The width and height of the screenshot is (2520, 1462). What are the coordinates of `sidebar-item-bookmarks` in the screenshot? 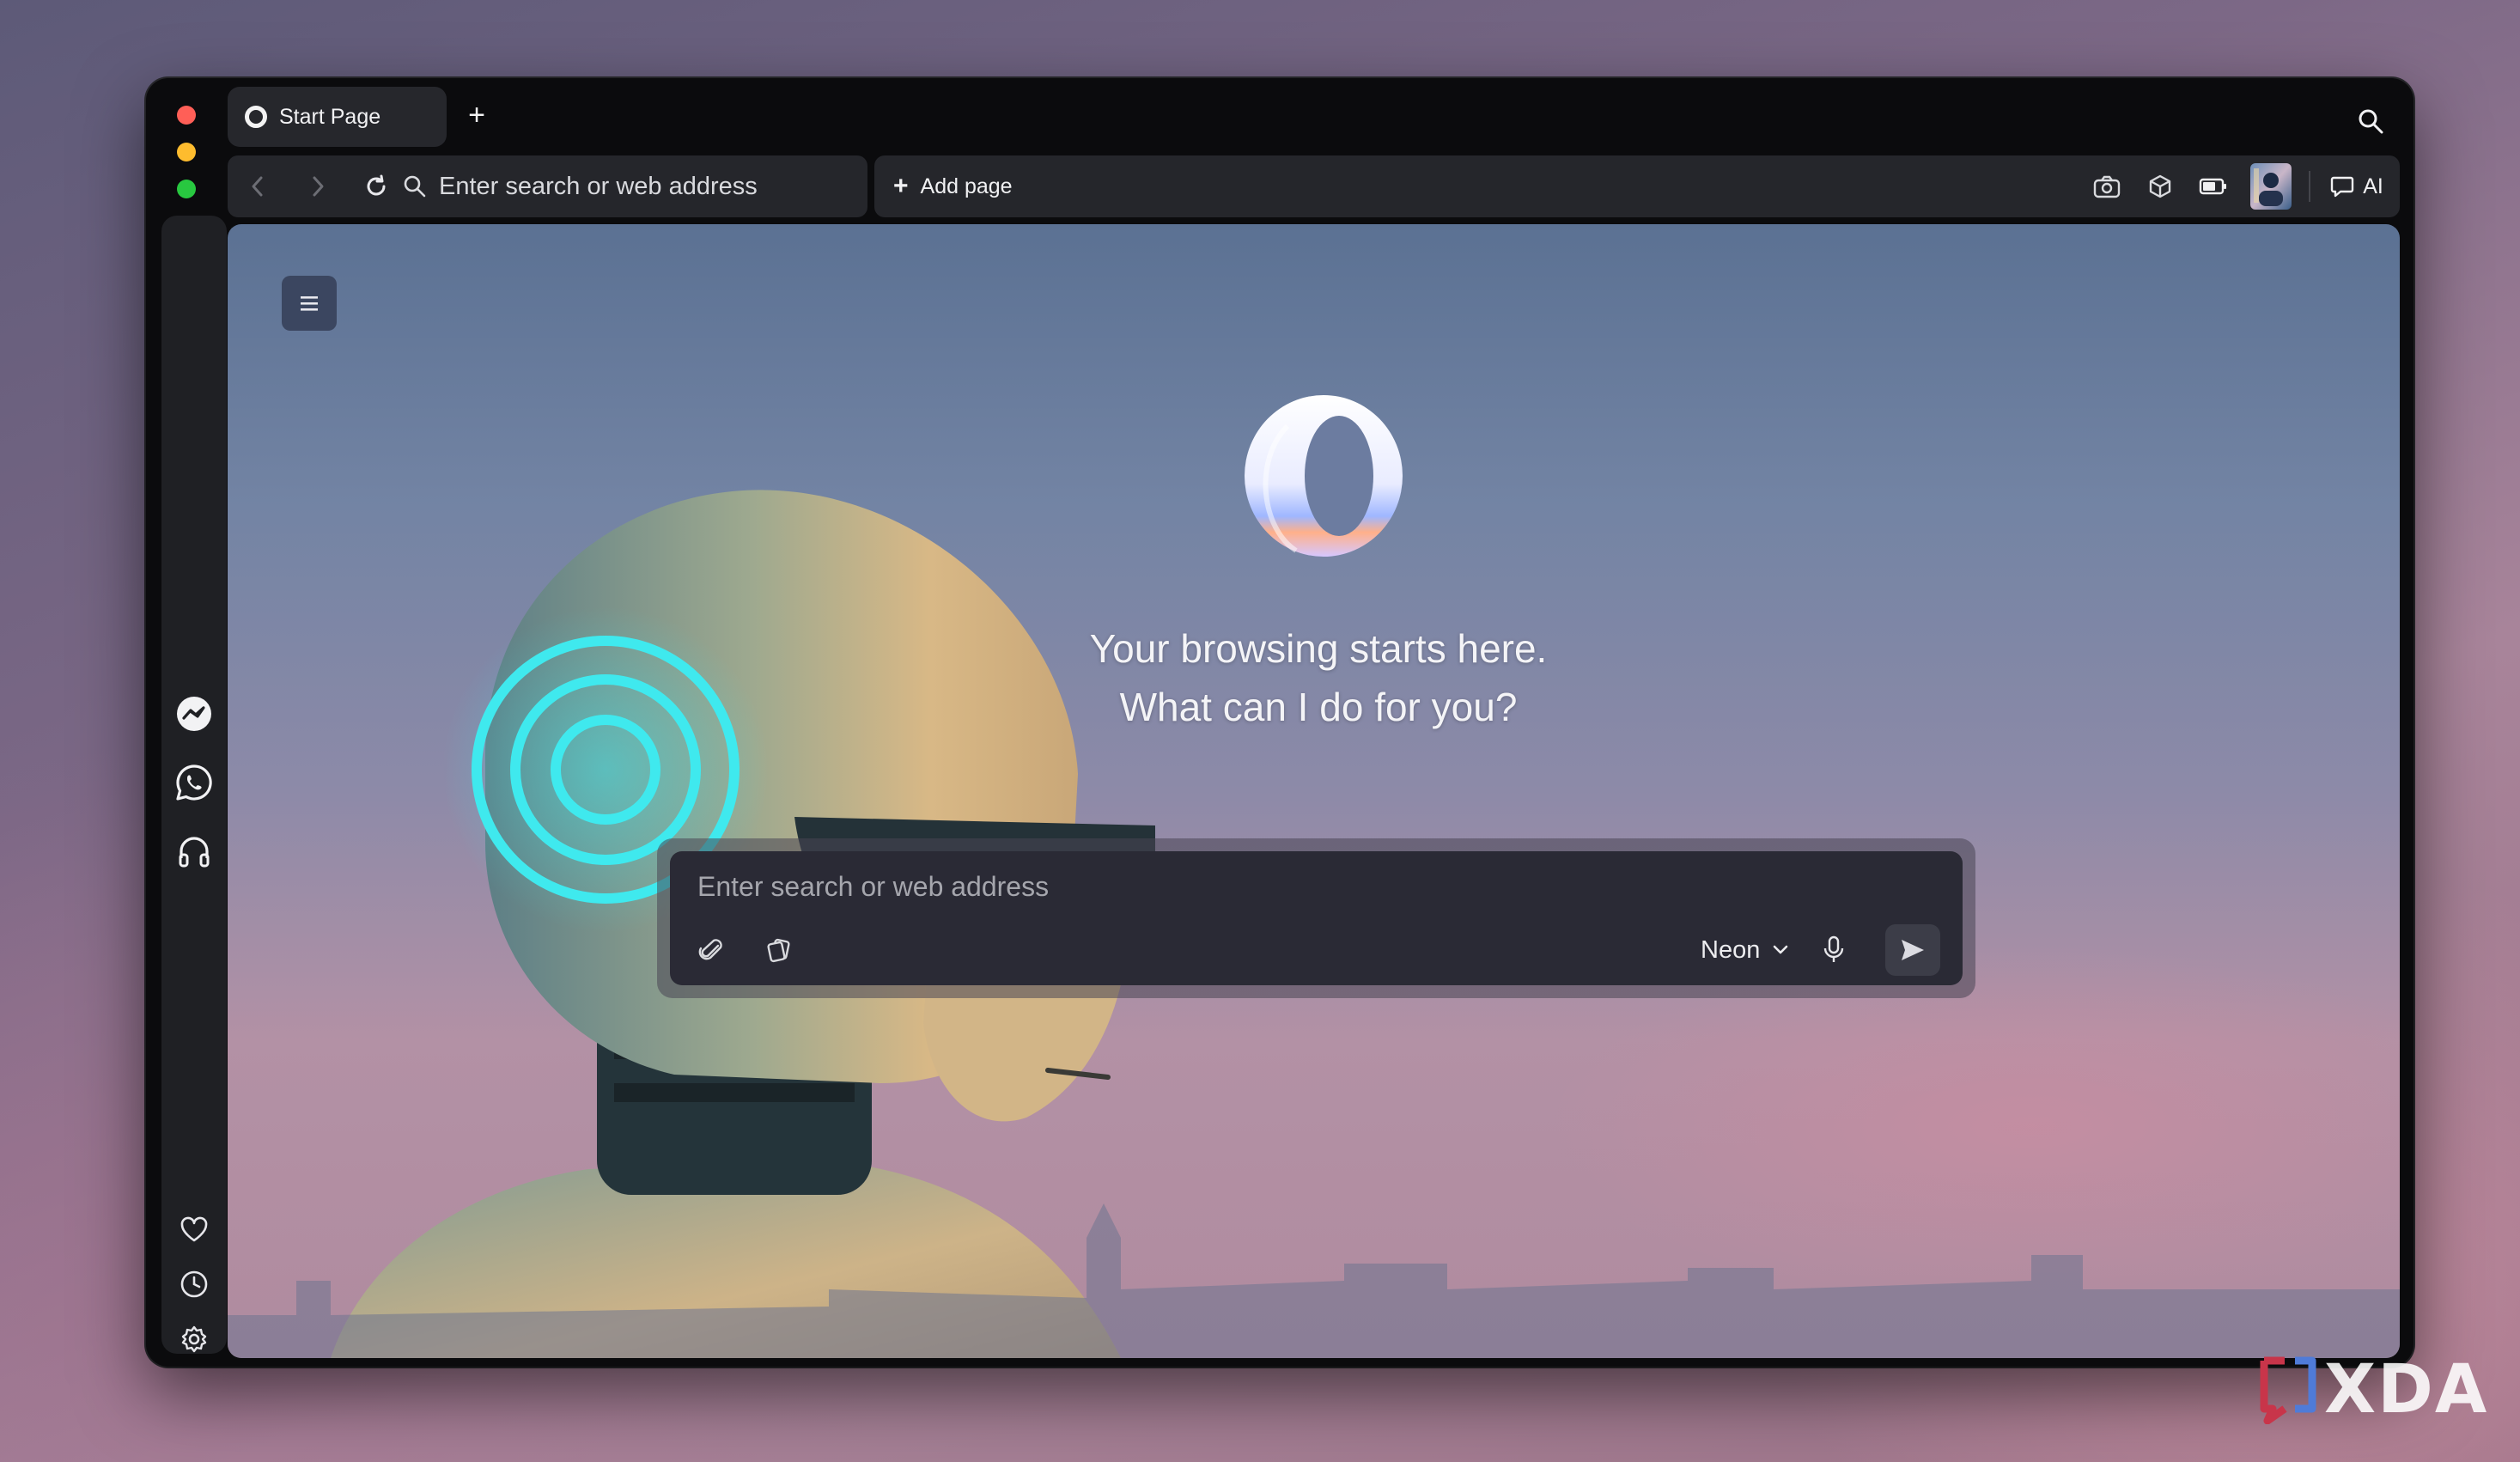 It's located at (194, 1229).